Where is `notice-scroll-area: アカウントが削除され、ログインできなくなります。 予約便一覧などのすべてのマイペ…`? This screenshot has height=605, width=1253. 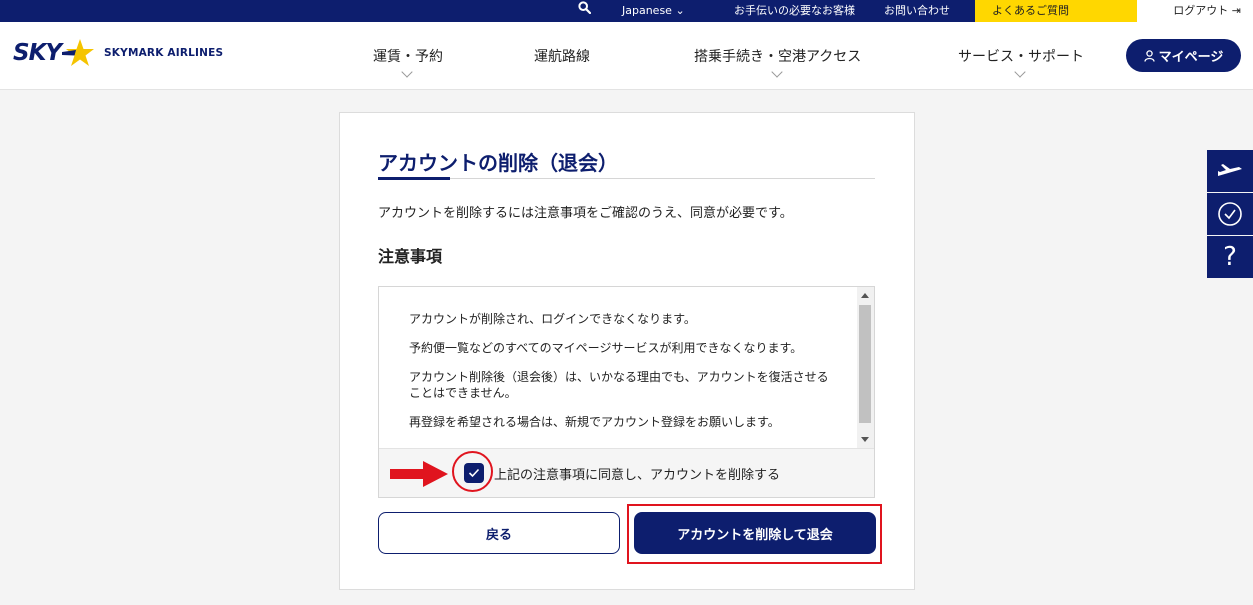 notice-scroll-area: アカウントが削除され、ログインできなくなります。 予約便一覧などのすべてのマイペ… is located at coordinates (626, 367).